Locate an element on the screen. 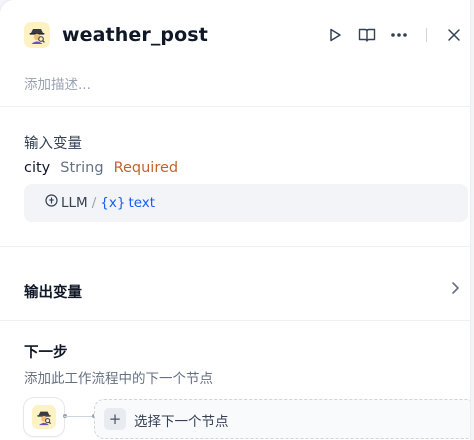 Image resolution: width=474 pixels, height=440 pixels. chevron-right-icon is located at coordinates (455, 289).